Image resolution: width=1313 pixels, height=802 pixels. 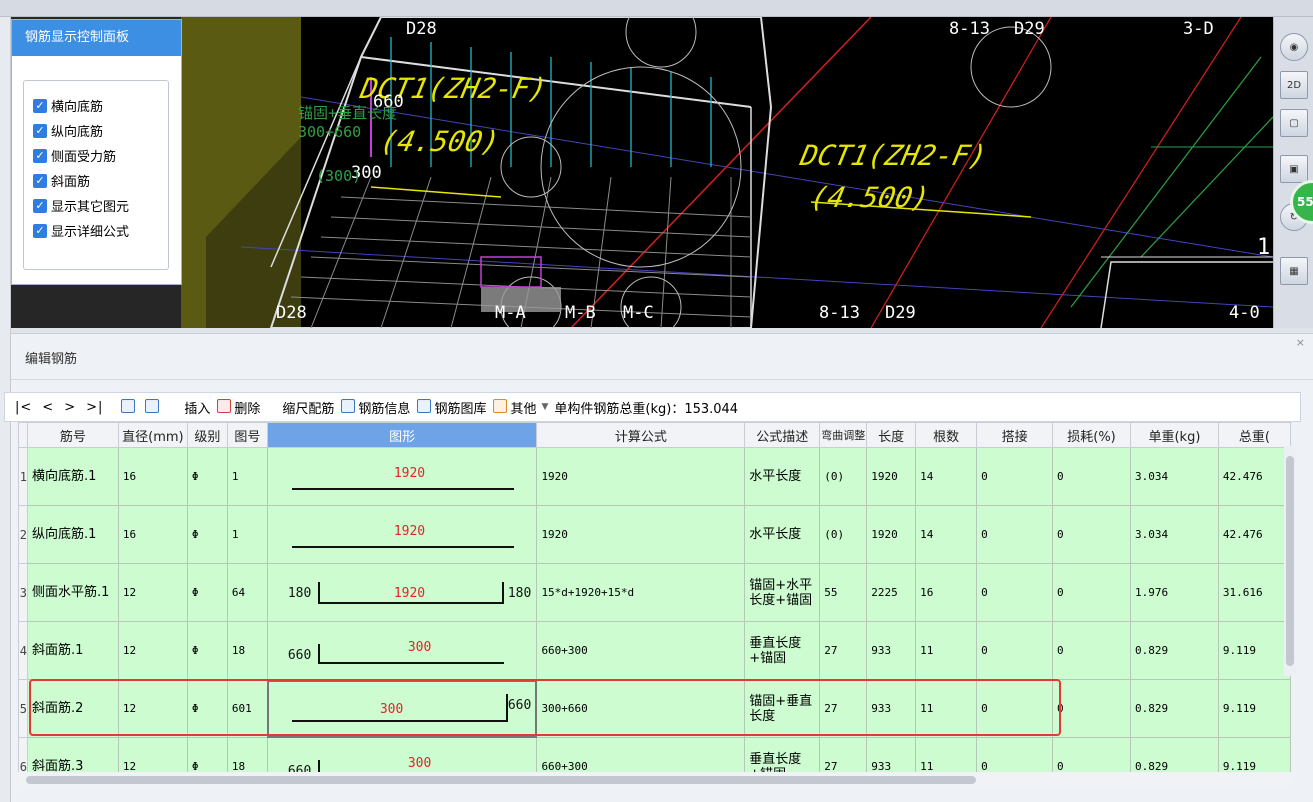 What do you see at coordinates (96, 155) in the screenshot?
I see `option-side-stress: ✓ 侧面受力筋` at bounding box center [96, 155].